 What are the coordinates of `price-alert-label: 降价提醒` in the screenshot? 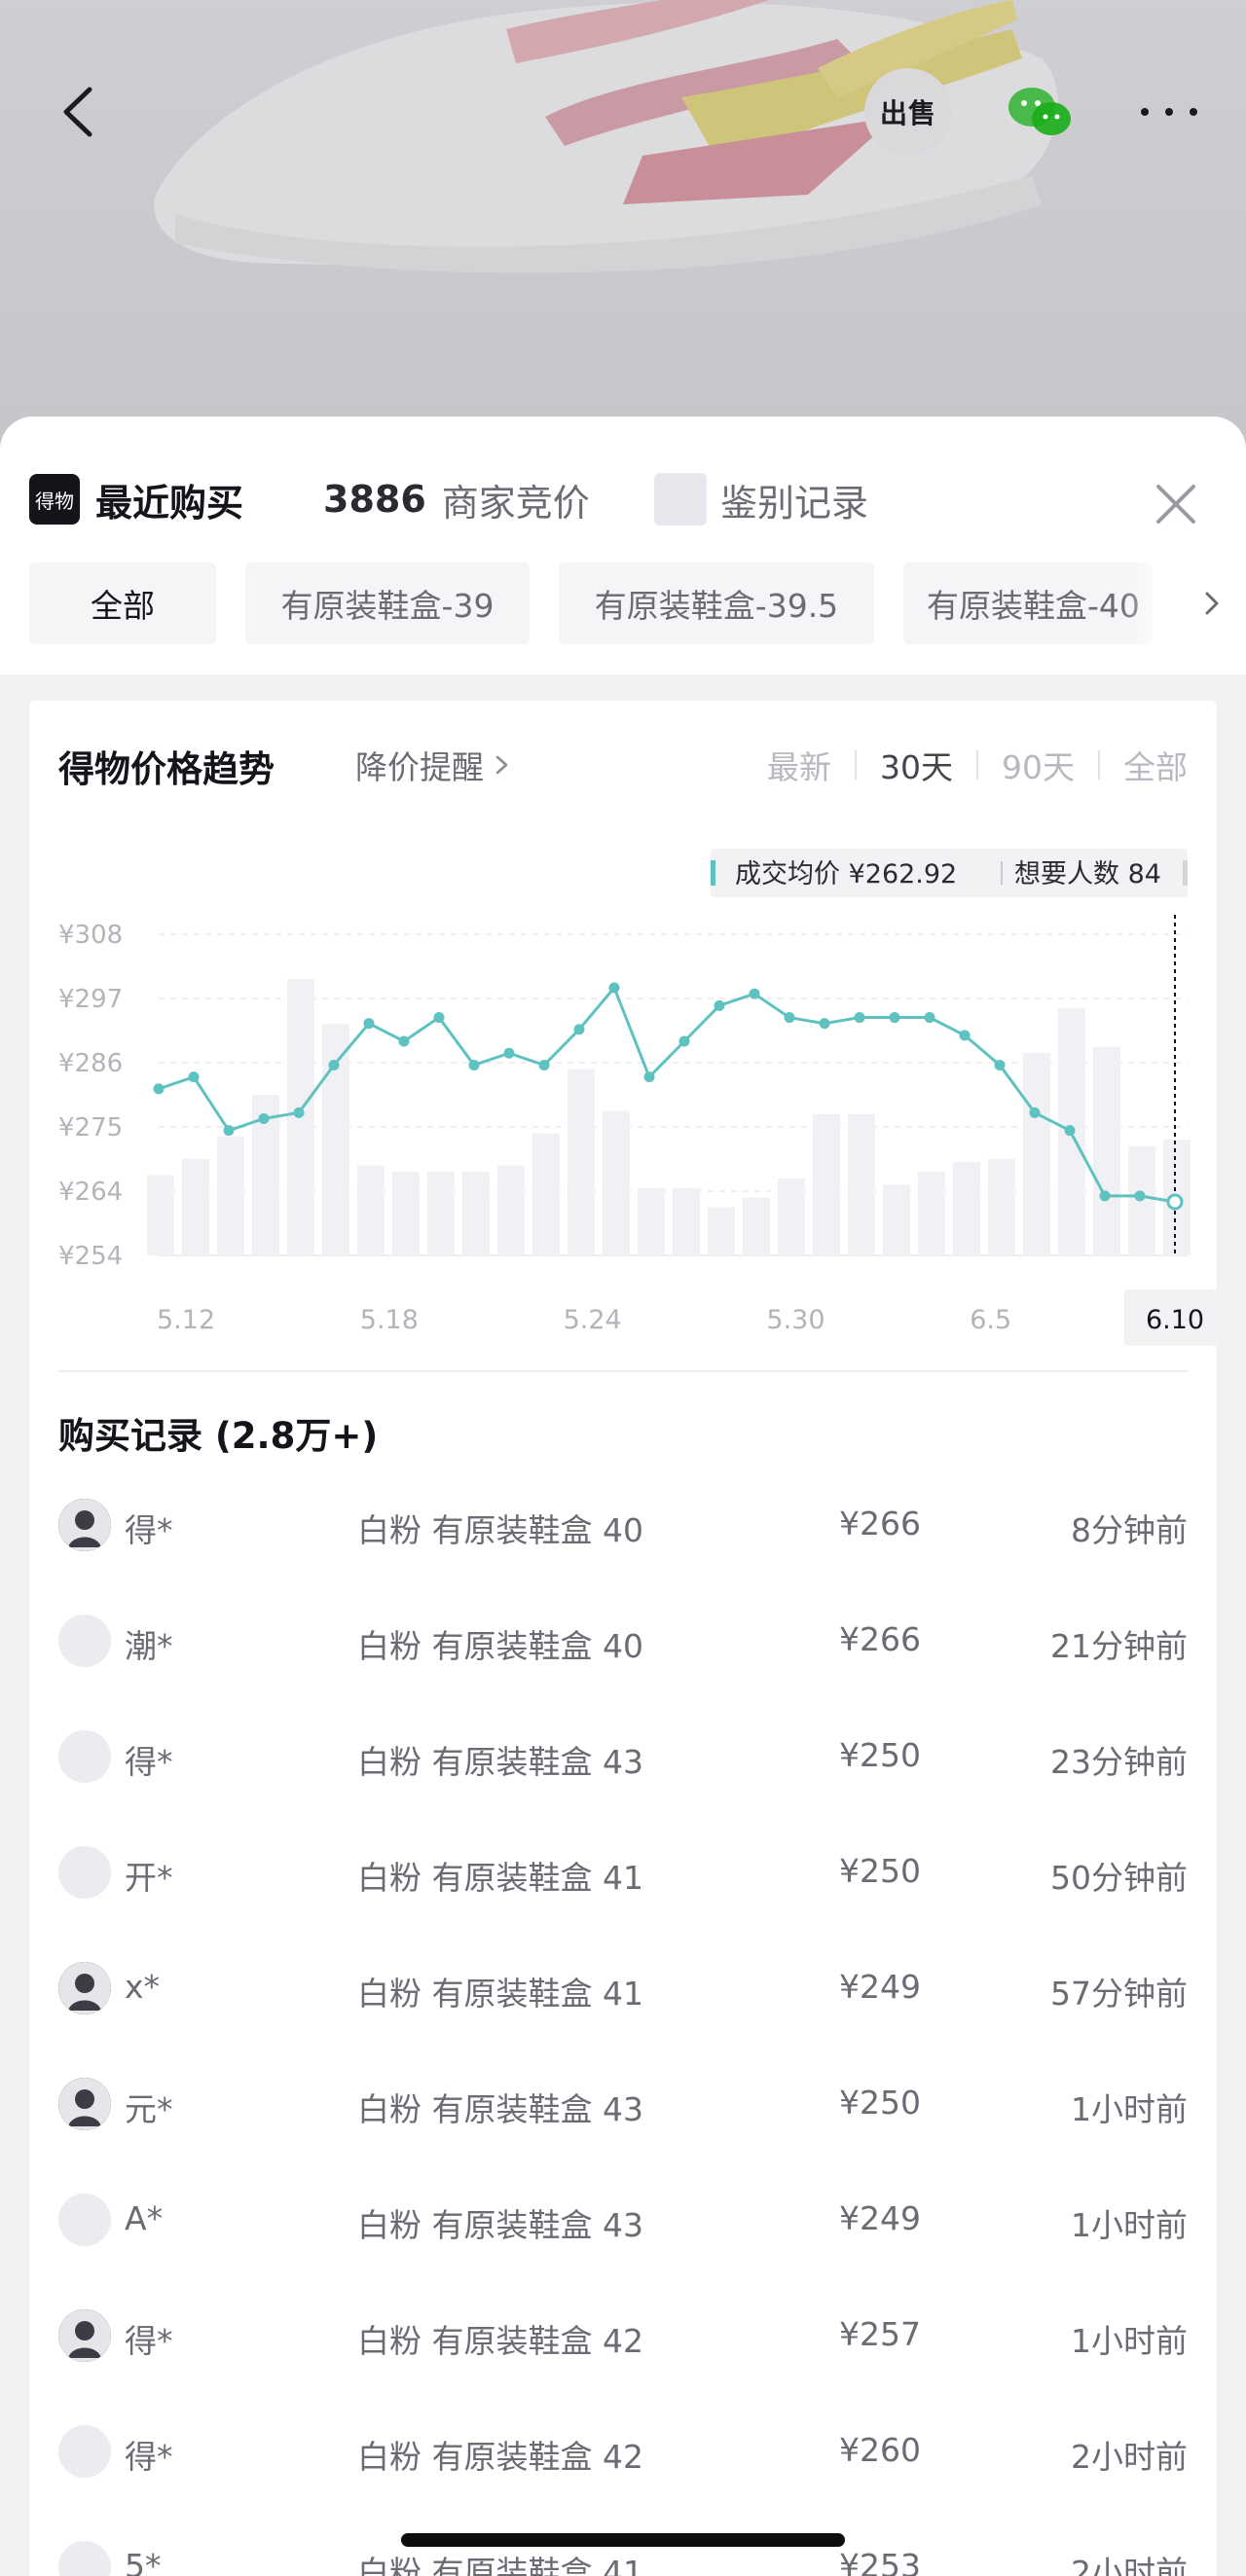 It's located at (419, 767).